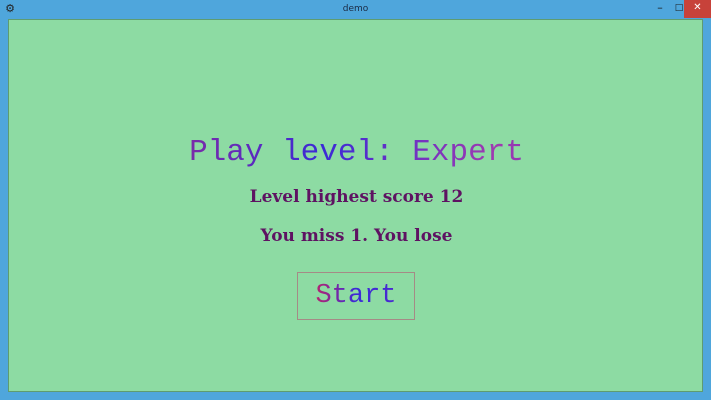 This screenshot has width=711, height=400. I want to click on level-title: Play level: Expert, so click(356, 152).